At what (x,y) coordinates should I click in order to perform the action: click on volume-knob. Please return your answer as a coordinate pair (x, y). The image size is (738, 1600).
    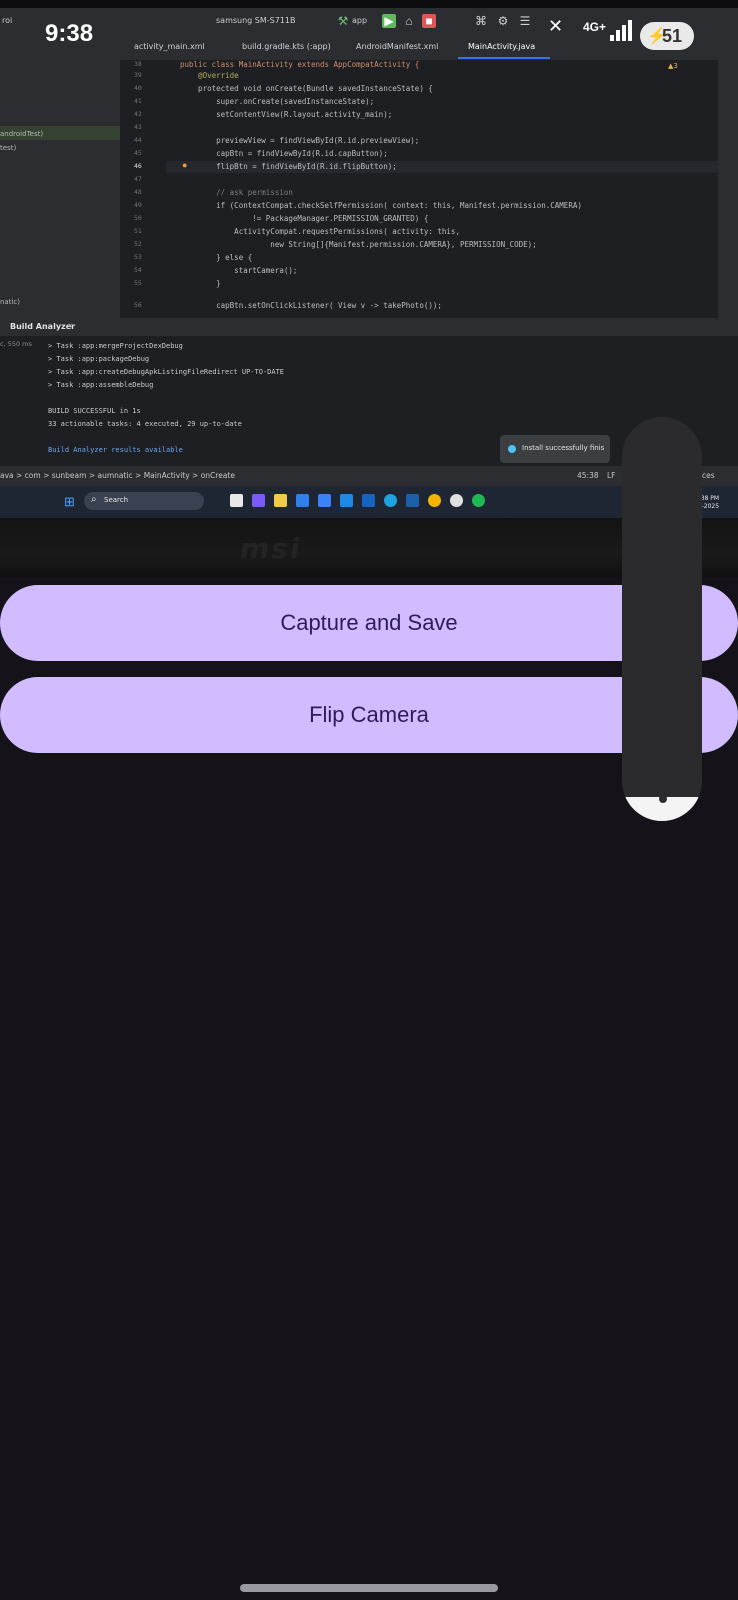
    Looking at the image, I should click on (663, 799).